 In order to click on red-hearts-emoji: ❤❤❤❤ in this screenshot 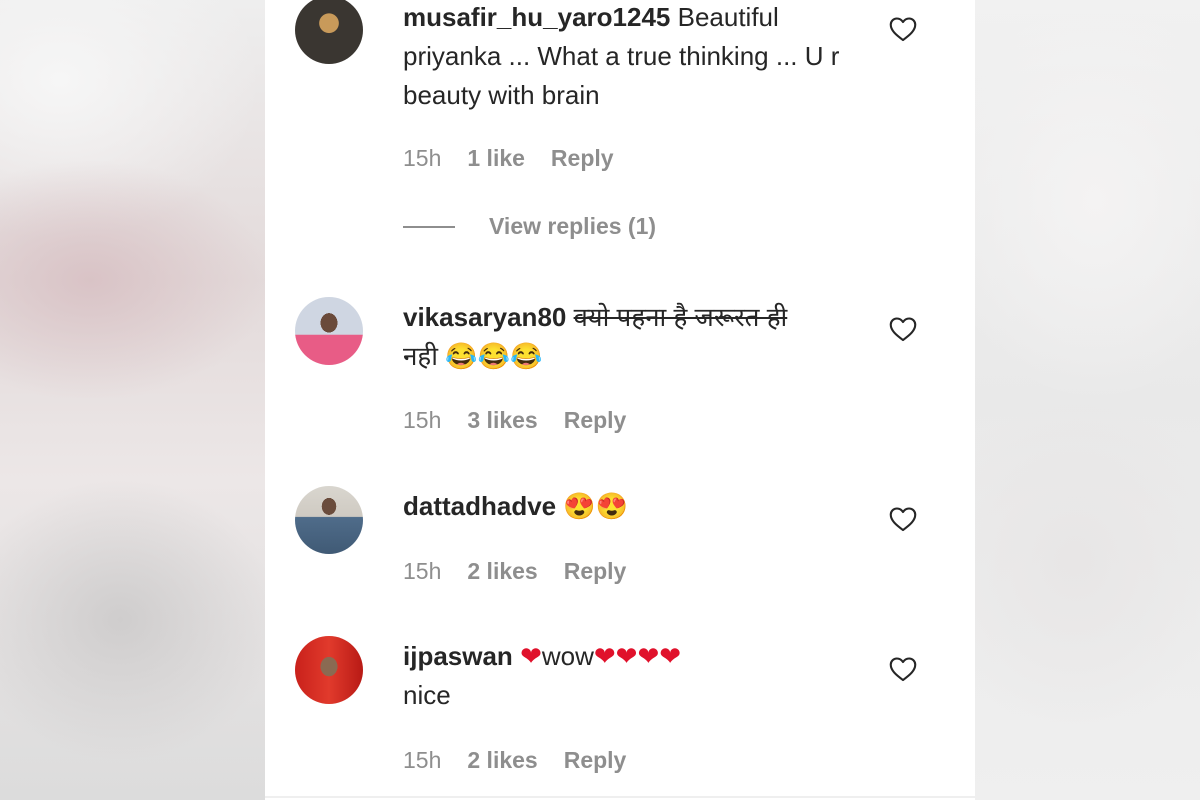, I will do `click(637, 656)`.